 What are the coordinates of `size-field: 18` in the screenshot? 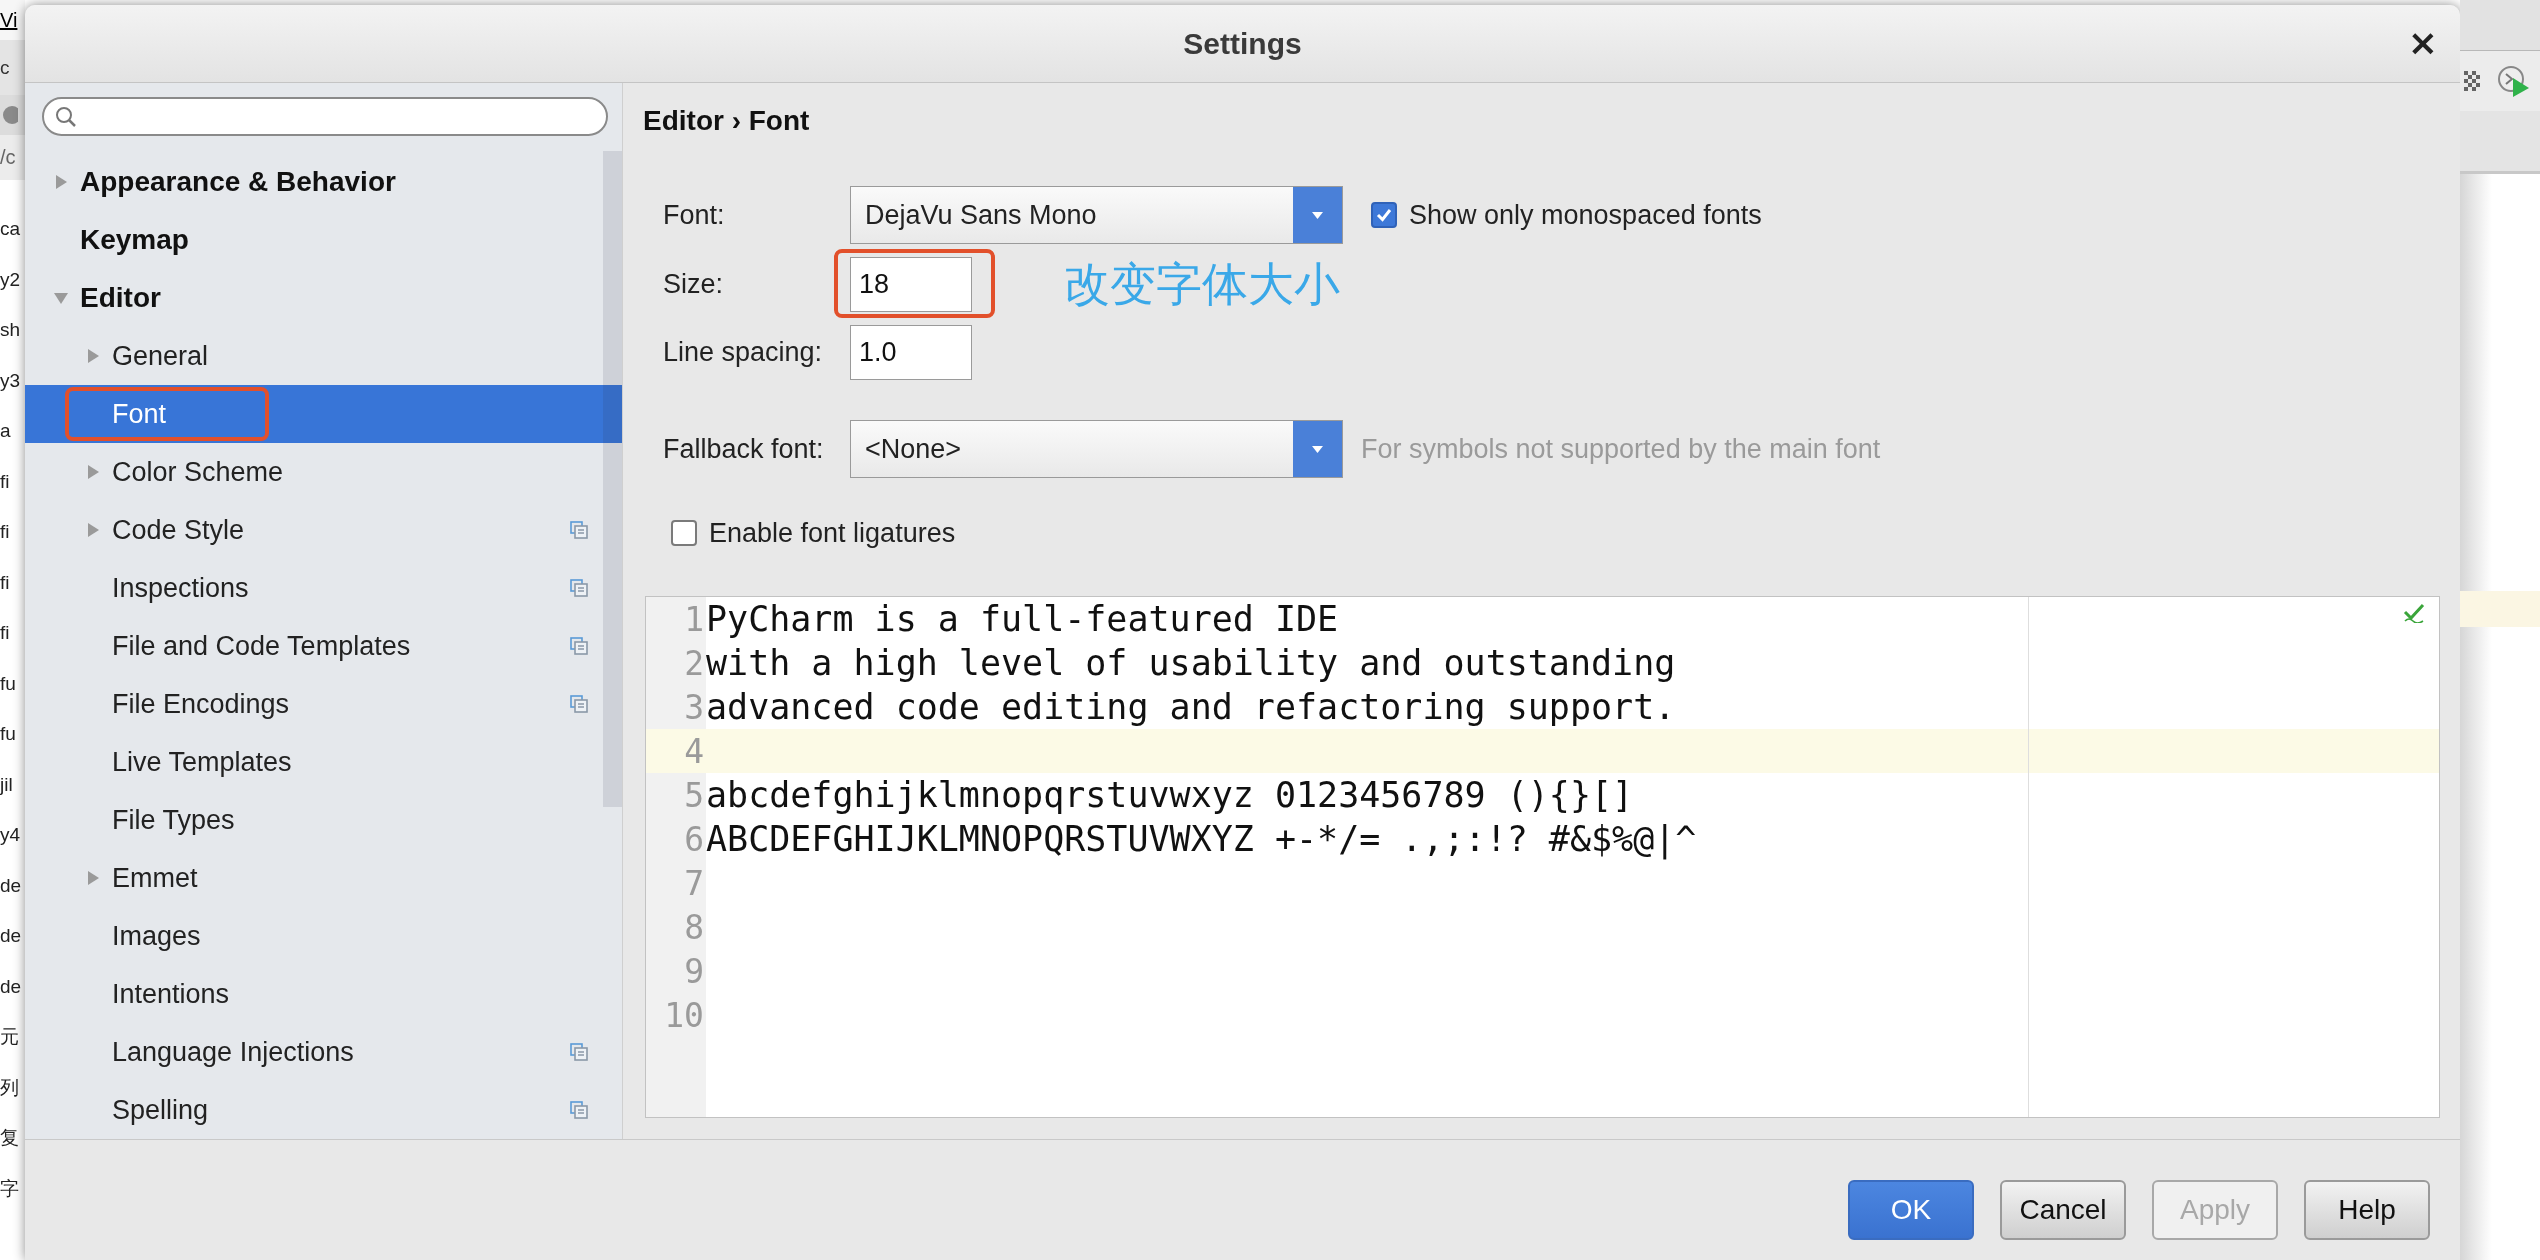 It's located at (911, 284).